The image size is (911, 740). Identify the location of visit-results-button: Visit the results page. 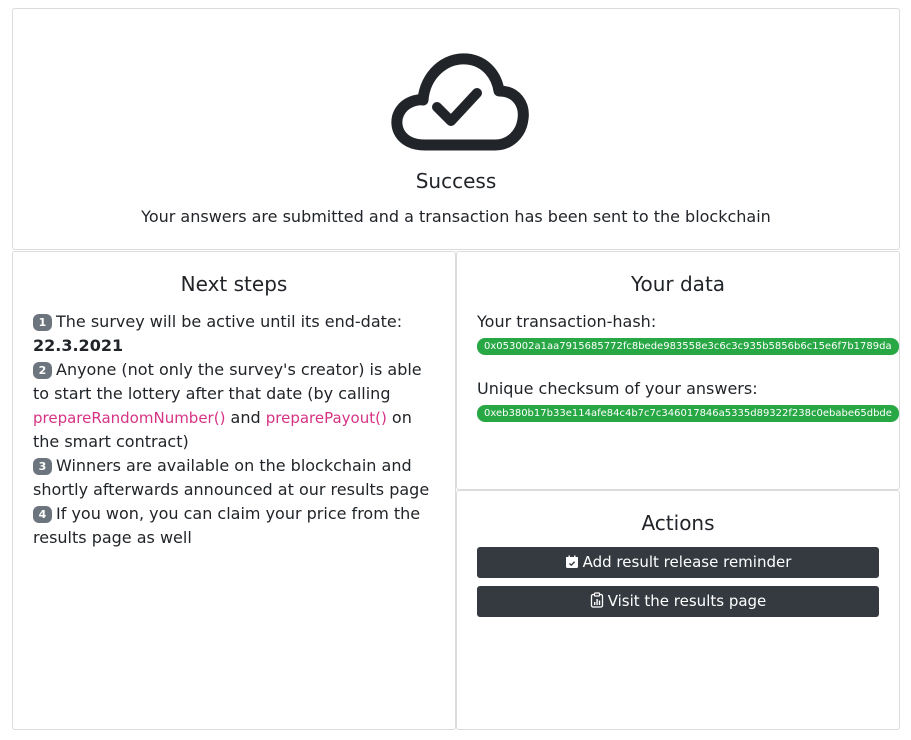
(678, 601).